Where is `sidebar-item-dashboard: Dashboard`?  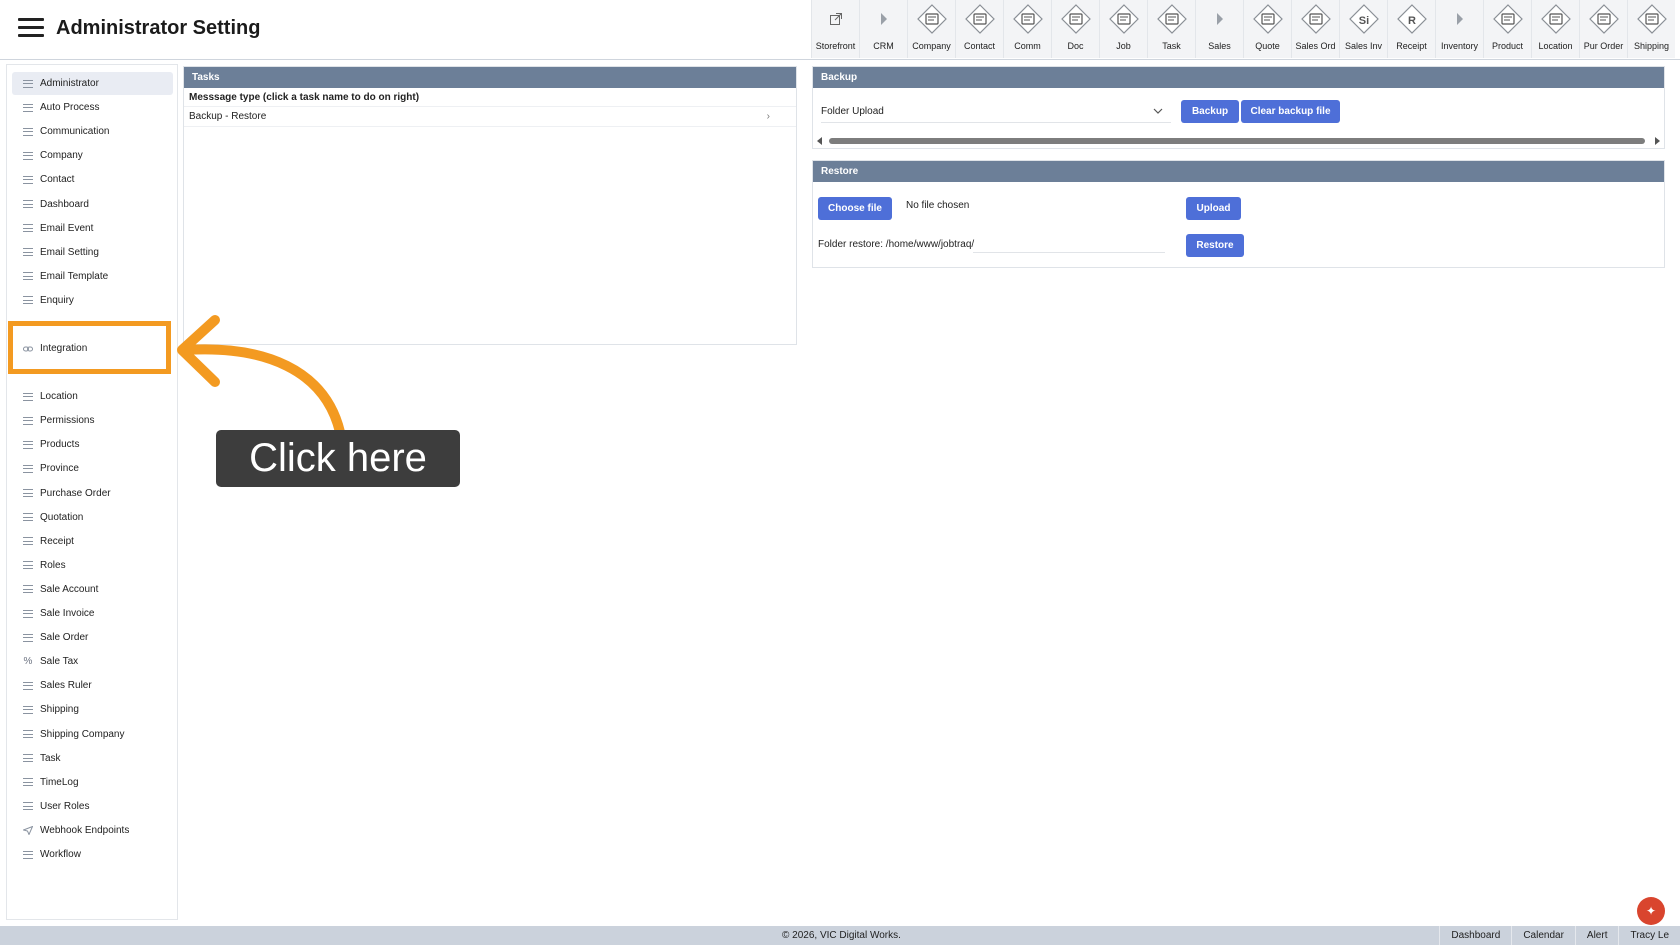
sidebar-item-dashboard: Dashboard is located at coordinates (92, 204).